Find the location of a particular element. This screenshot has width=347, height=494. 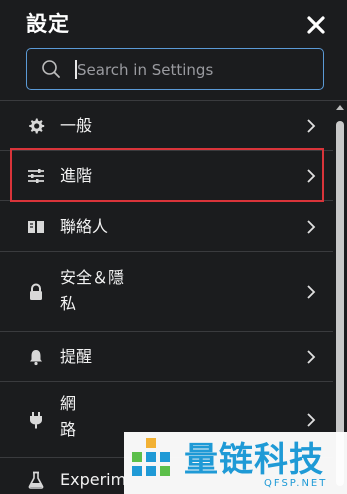

menu-item-general: 一般 is located at coordinates (166, 126).